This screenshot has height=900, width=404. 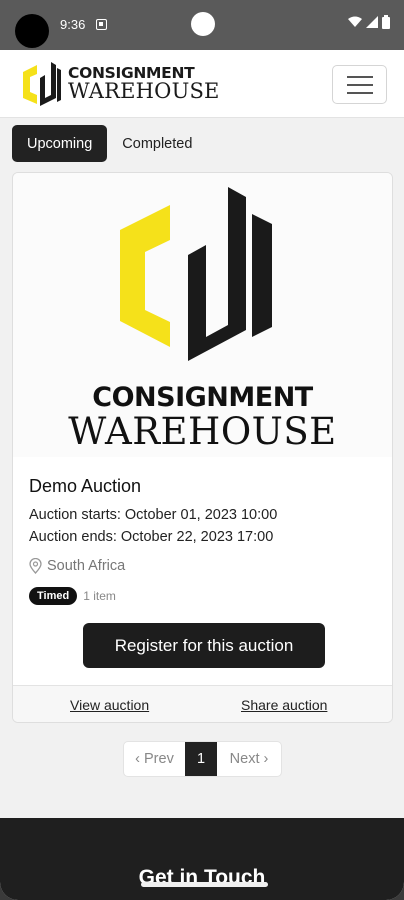 What do you see at coordinates (86, 566) in the screenshot?
I see `location-label: South Africa` at bounding box center [86, 566].